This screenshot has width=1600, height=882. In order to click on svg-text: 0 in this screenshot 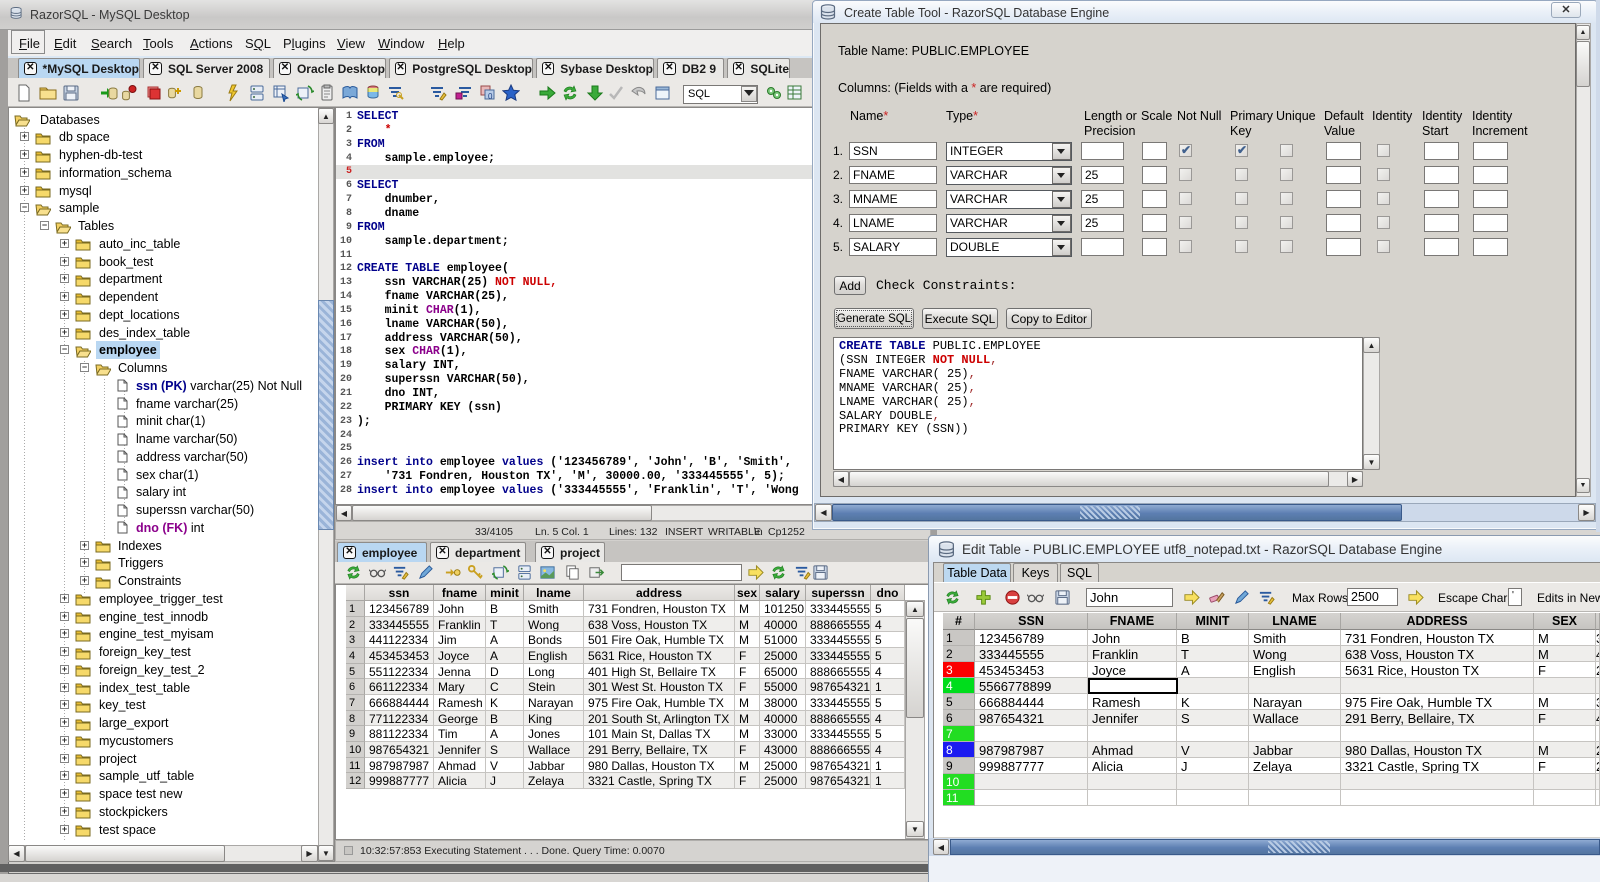, I will do `click(490, 96)`.